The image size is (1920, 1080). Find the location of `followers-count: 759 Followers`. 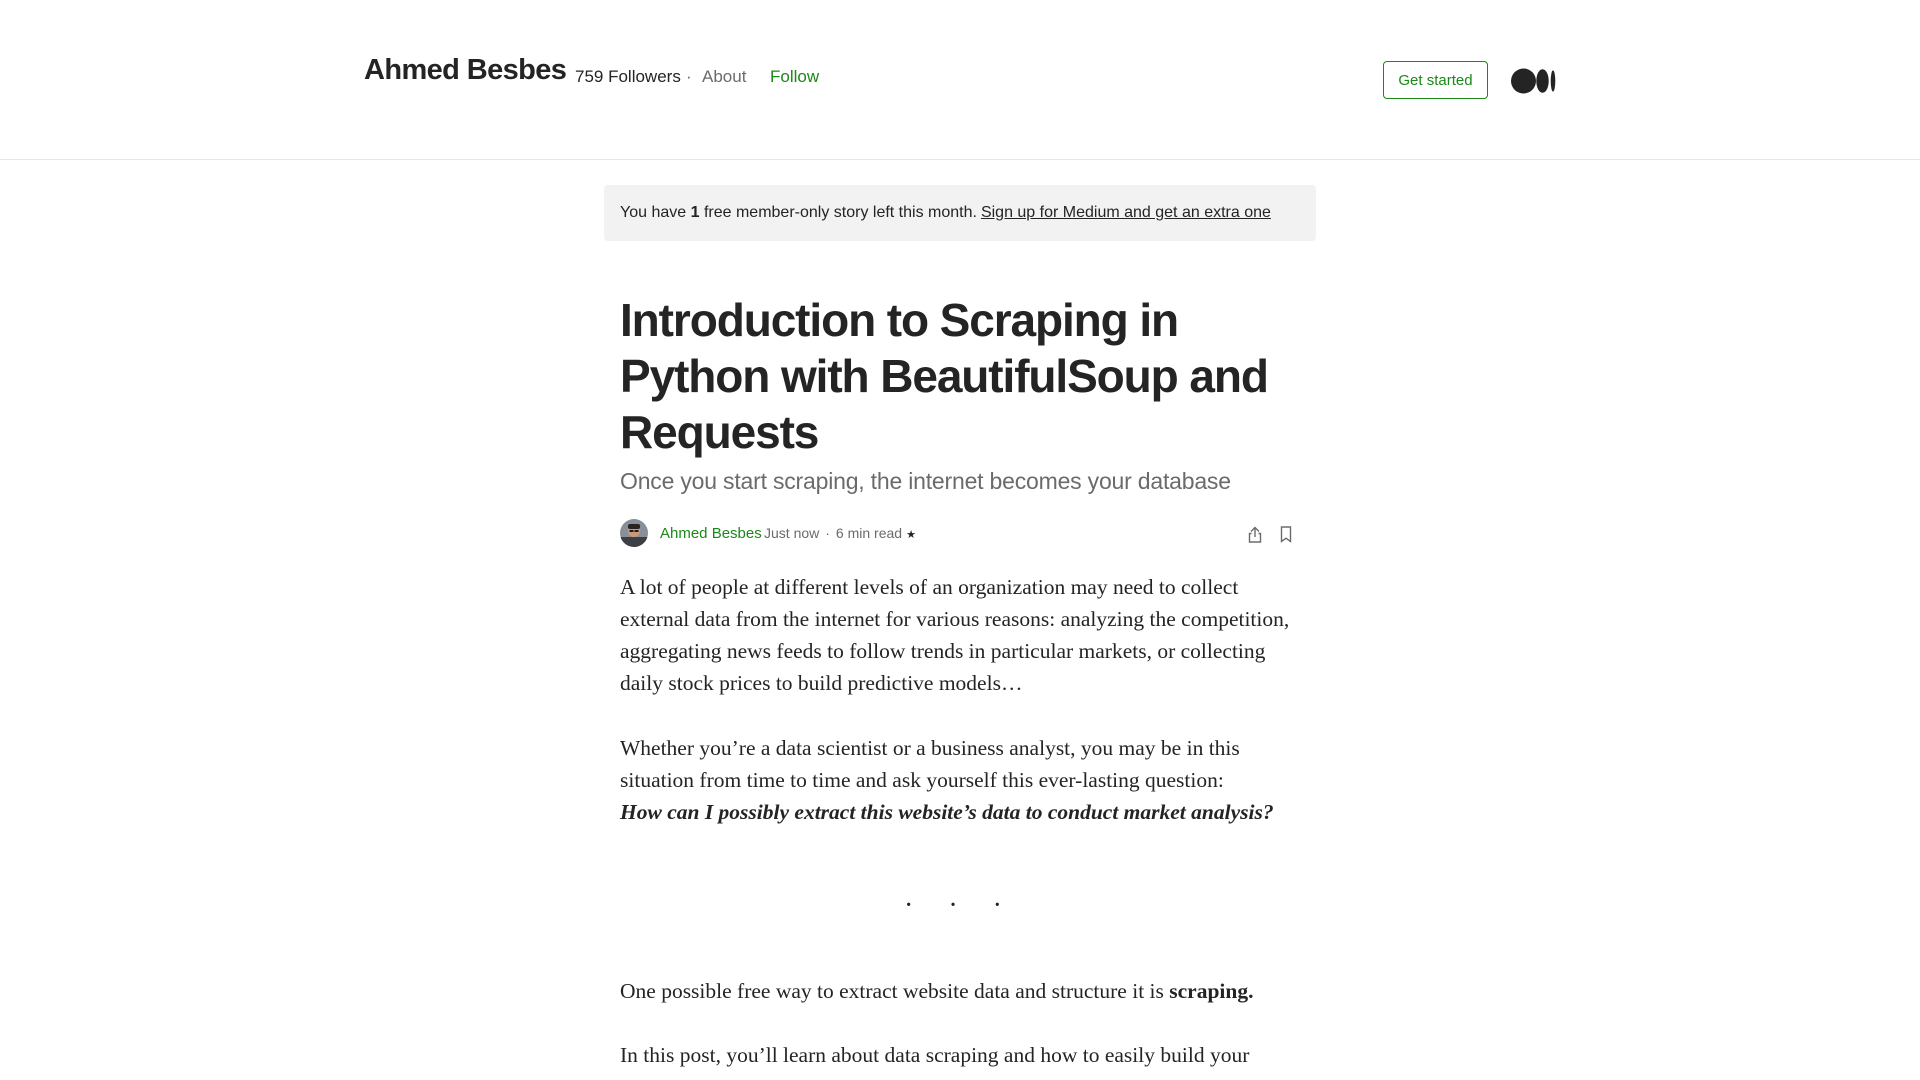

followers-count: 759 Followers is located at coordinates (628, 77).